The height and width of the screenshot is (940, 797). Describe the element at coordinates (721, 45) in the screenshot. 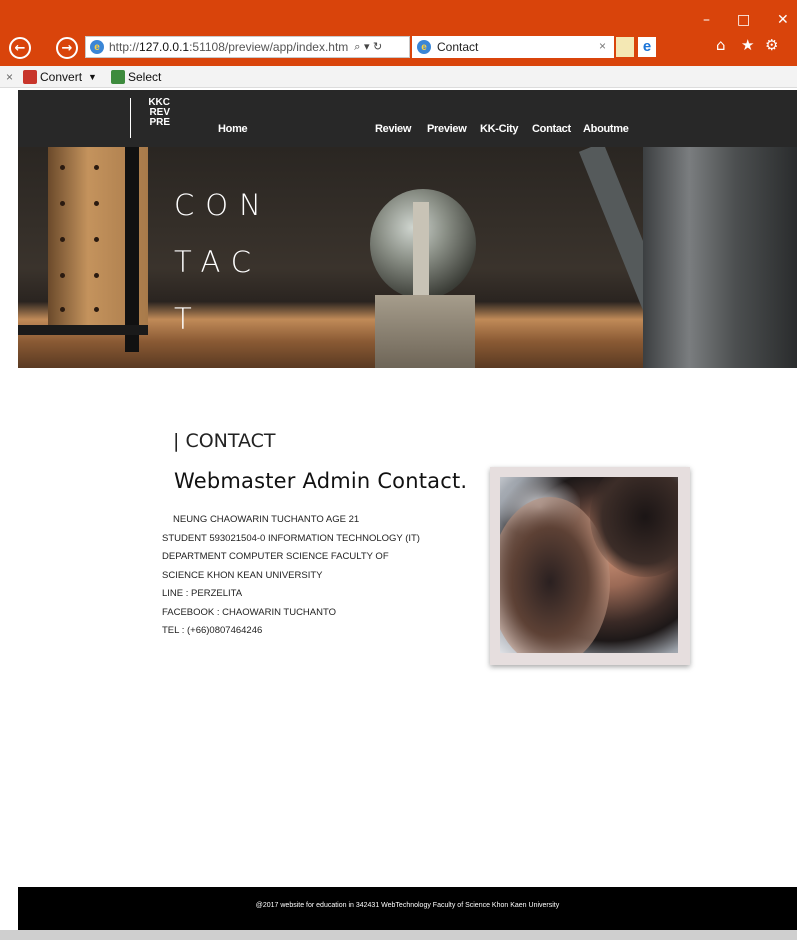

I see `home-icon: ⌂` at that location.